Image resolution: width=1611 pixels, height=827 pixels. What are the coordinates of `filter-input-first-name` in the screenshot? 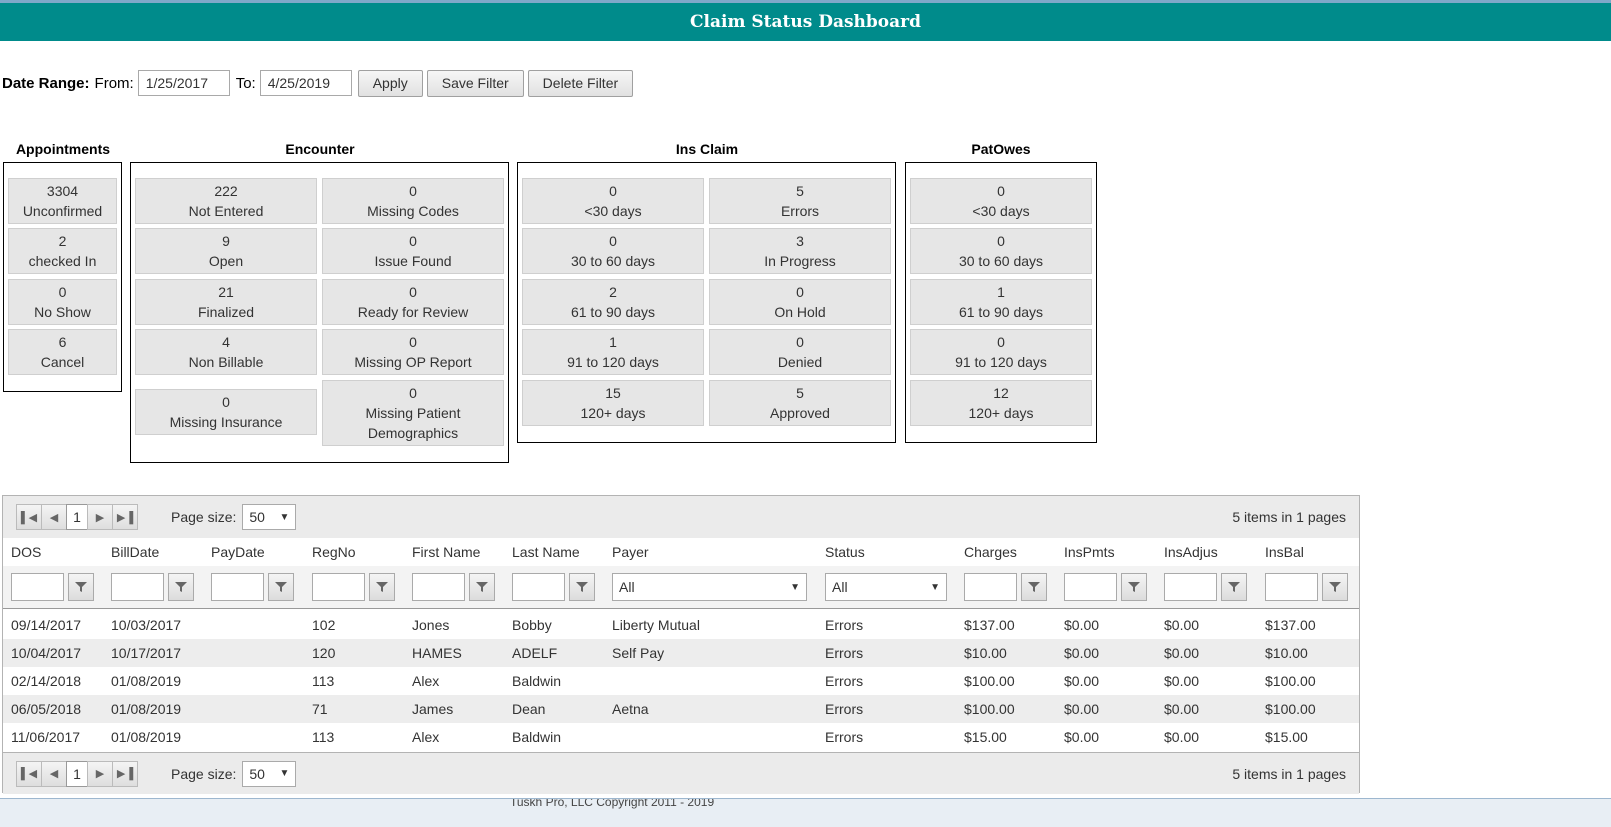 It's located at (438, 587).